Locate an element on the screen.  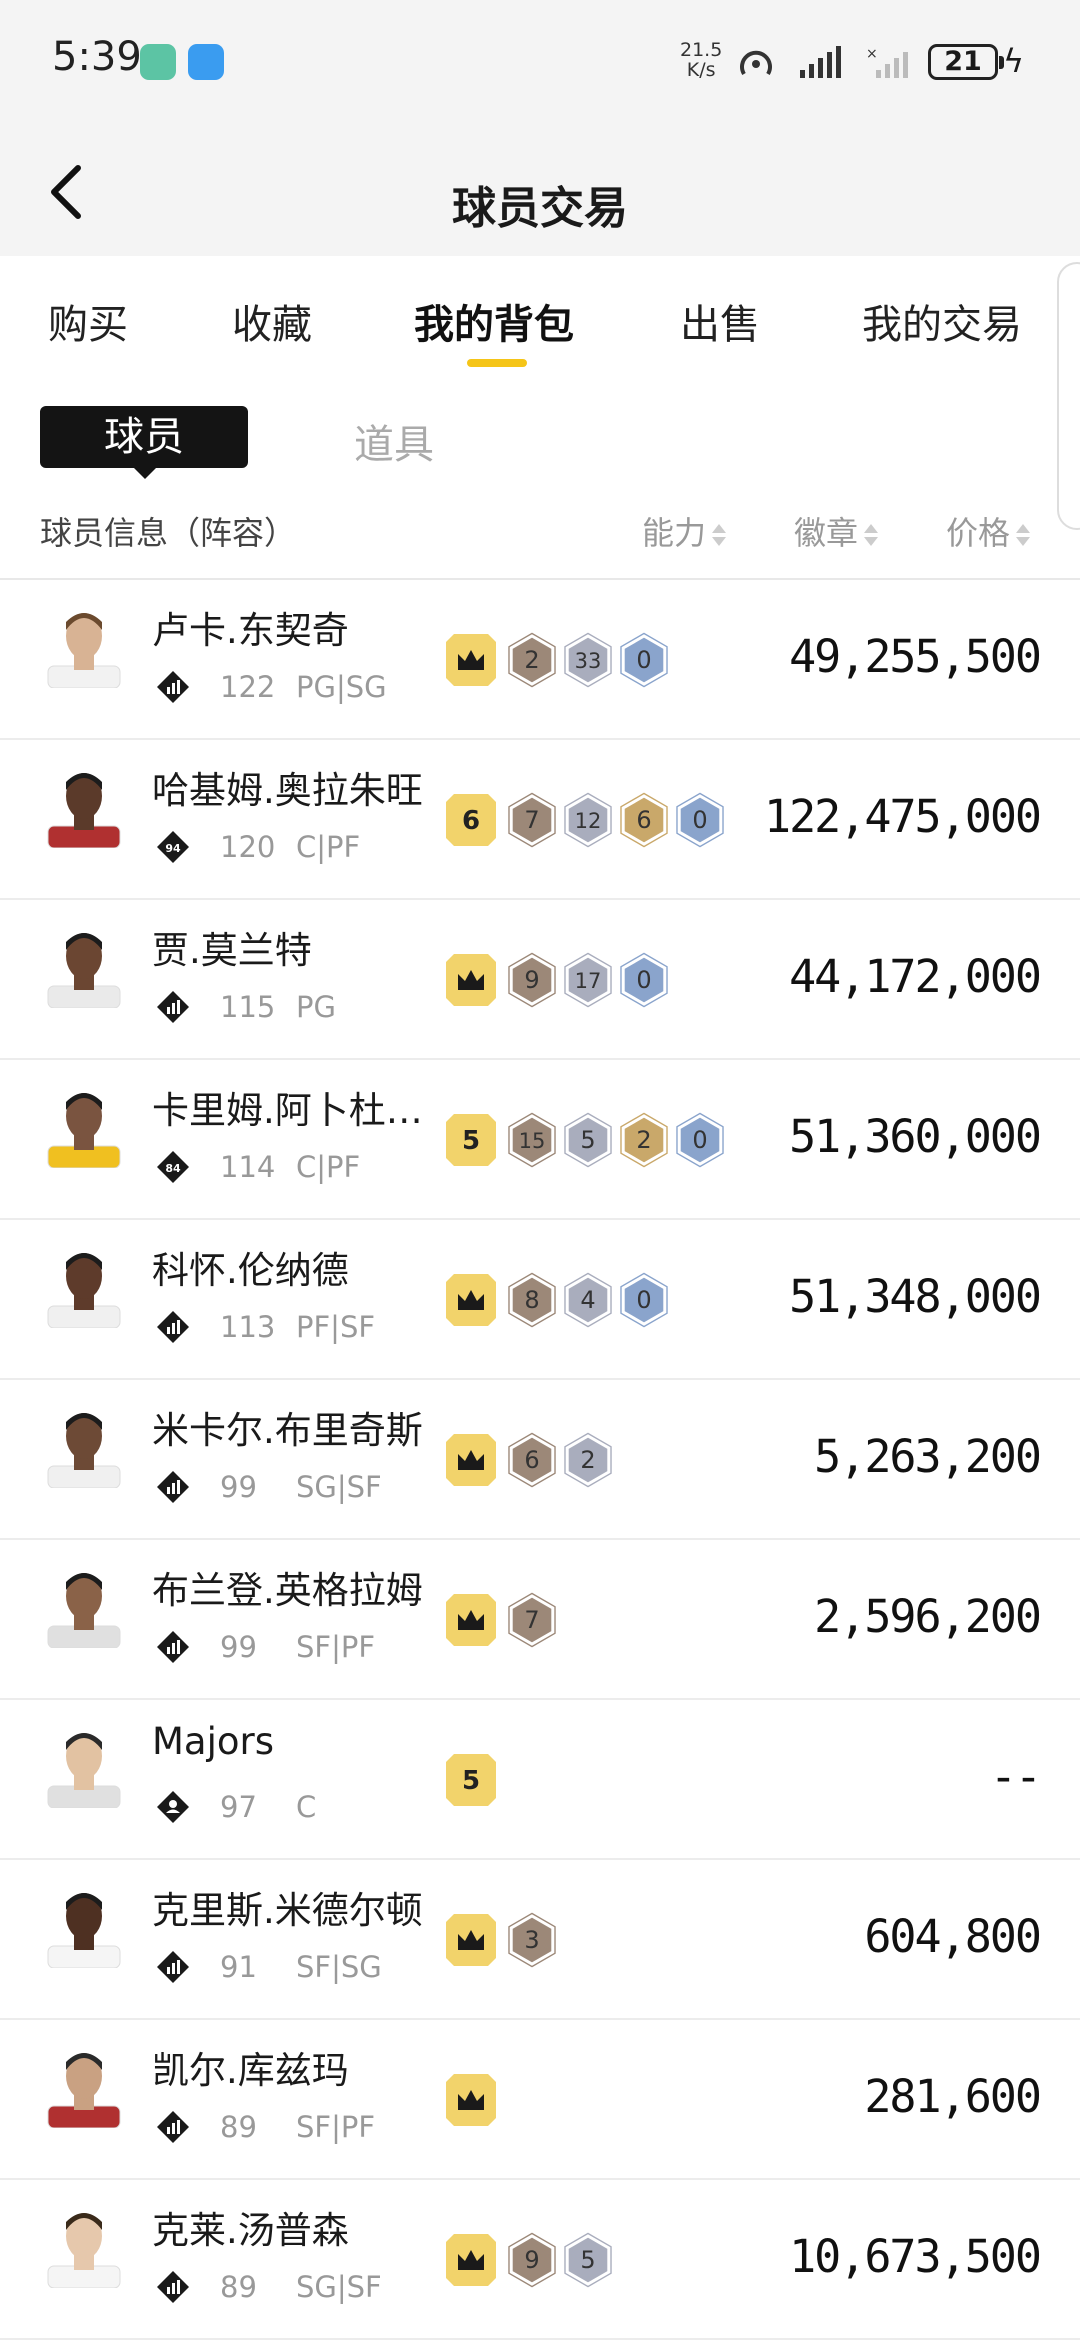
player-position: PG is located at coordinates (316, 1007).